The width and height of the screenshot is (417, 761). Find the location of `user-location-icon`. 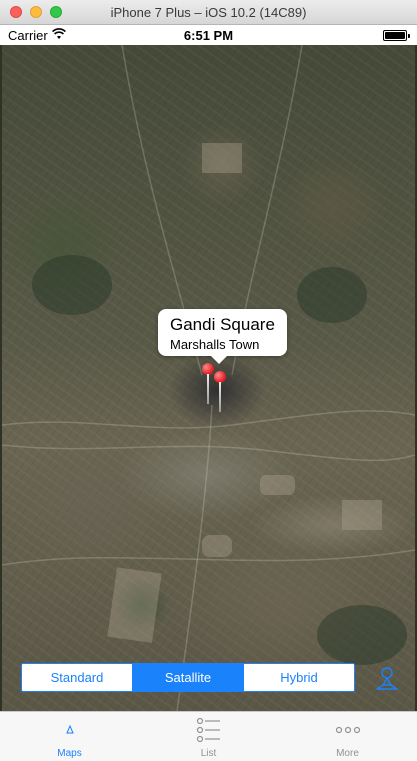

user-location-icon is located at coordinates (387, 678).